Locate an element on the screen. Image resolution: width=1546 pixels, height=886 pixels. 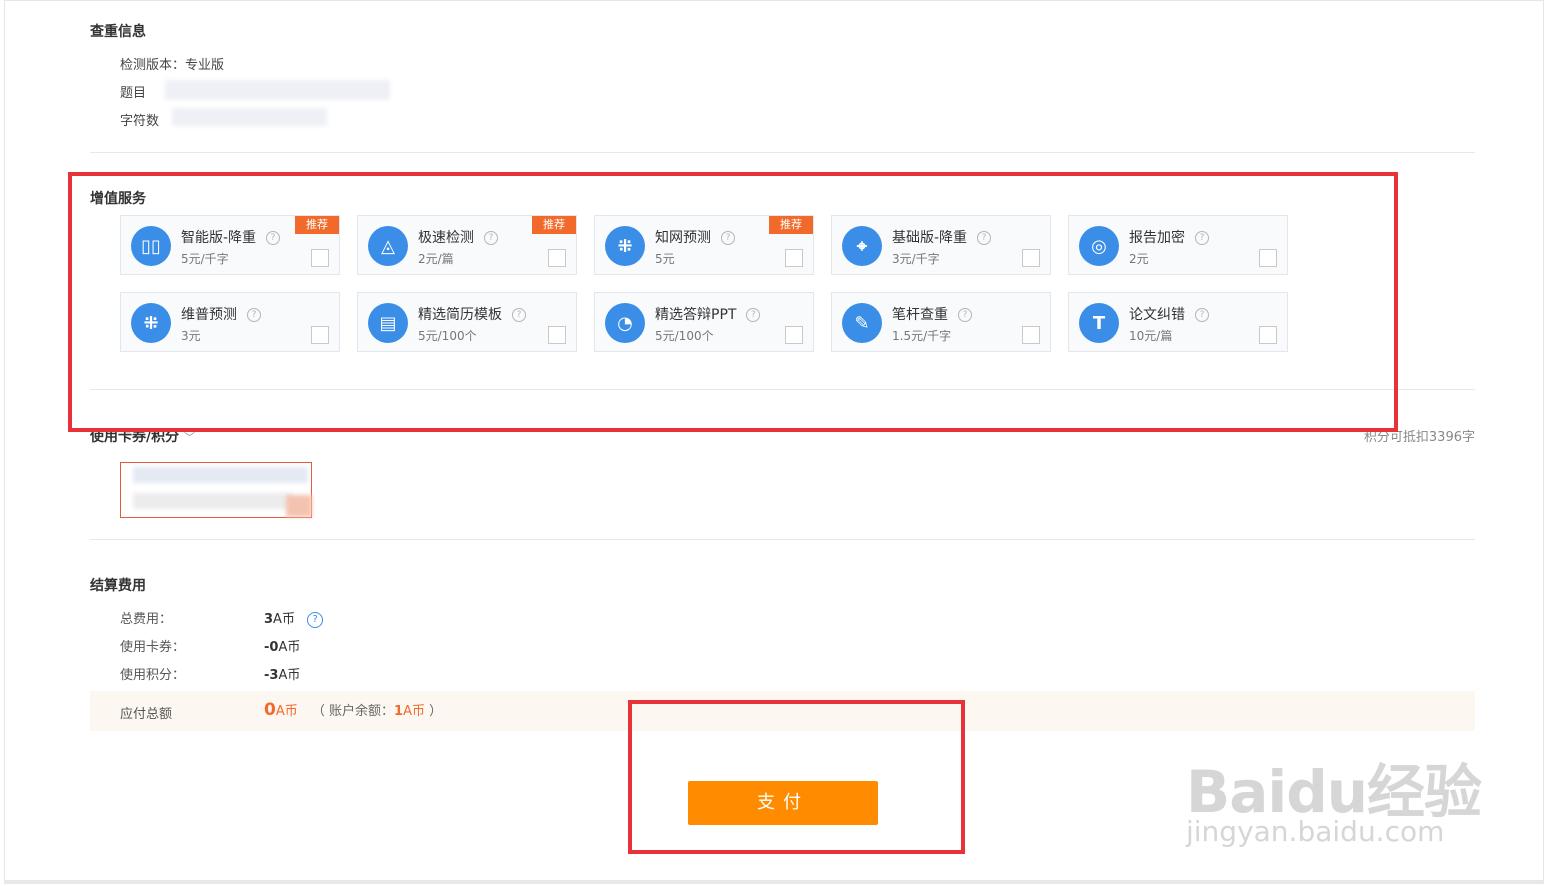
payable-amount: 0 is located at coordinates (270, 710).